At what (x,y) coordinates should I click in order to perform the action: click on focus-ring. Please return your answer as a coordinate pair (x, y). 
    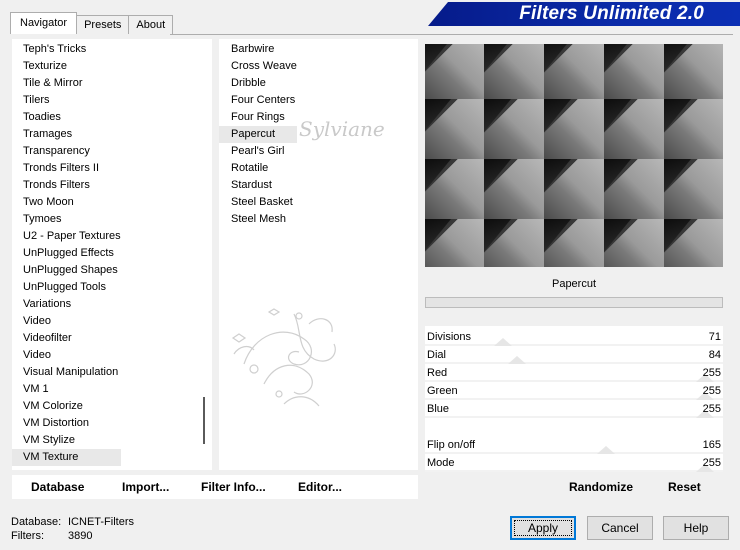
    Looking at the image, I should click on (543, 528).